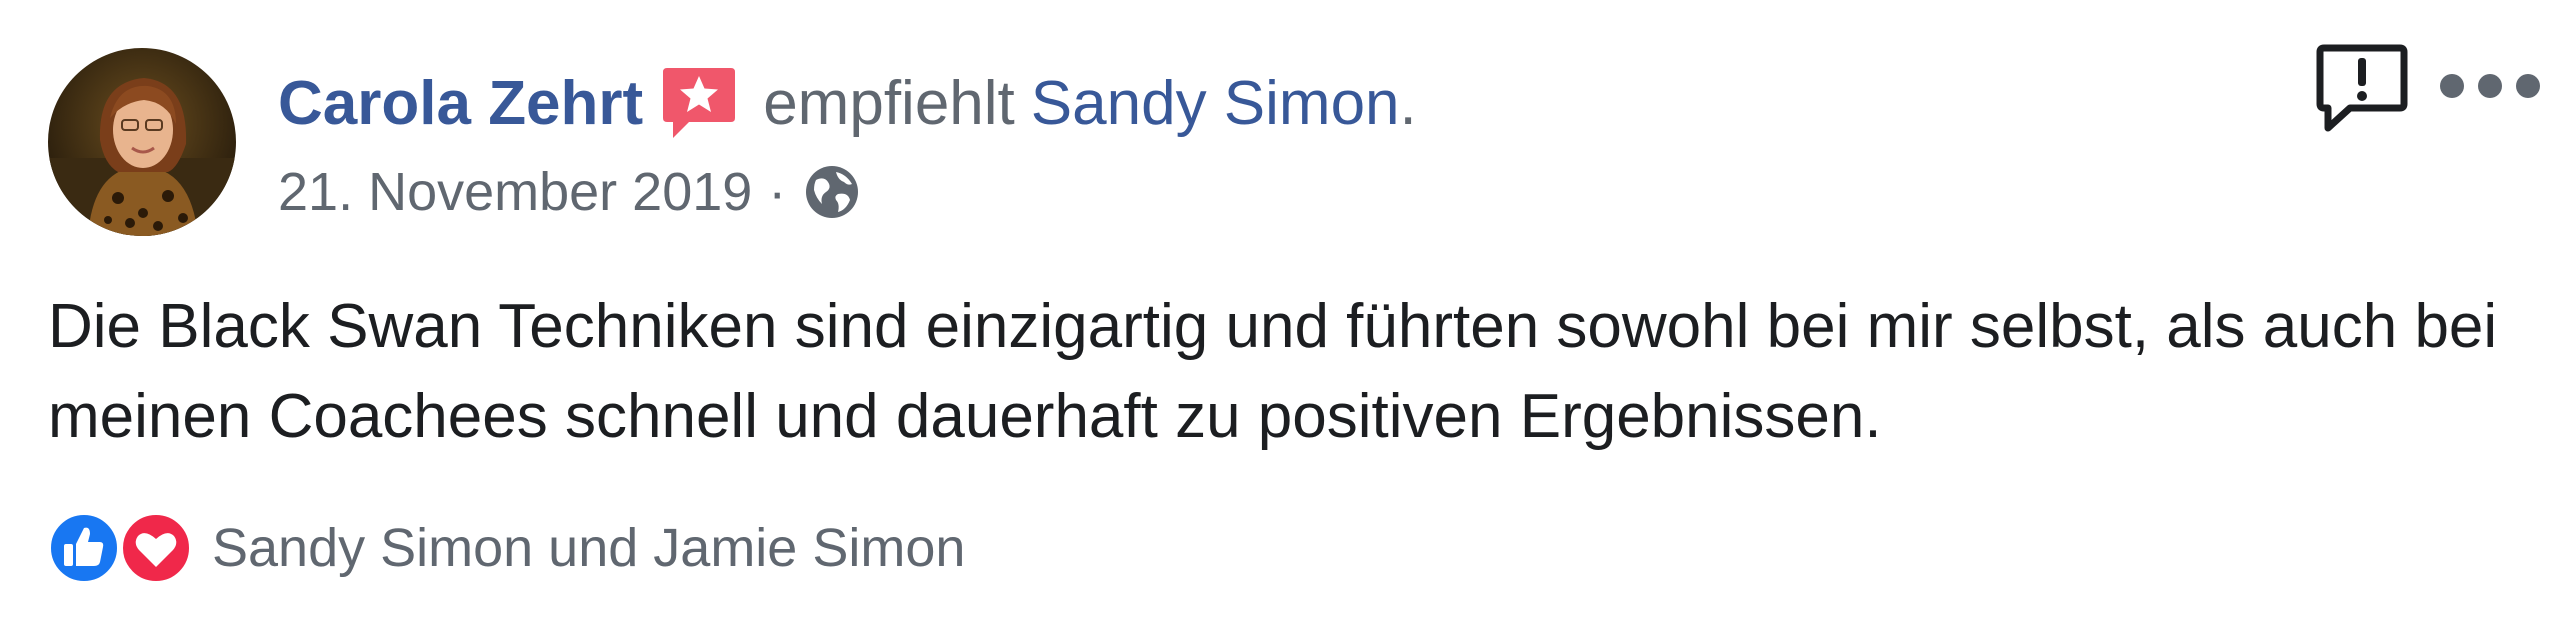 Image resolution: width=2560 pixels, height=632 pixels. I want to click on more-options-icon, so click(2490, 86).